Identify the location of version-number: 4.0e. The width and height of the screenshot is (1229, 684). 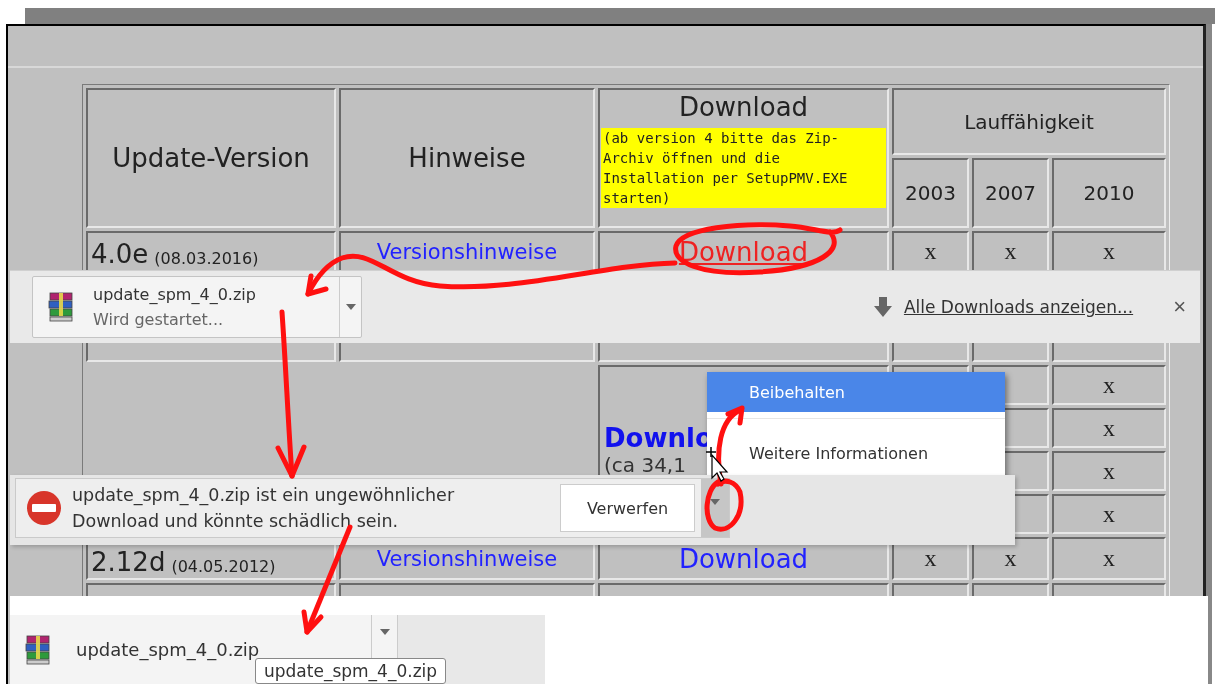
(120, 254).